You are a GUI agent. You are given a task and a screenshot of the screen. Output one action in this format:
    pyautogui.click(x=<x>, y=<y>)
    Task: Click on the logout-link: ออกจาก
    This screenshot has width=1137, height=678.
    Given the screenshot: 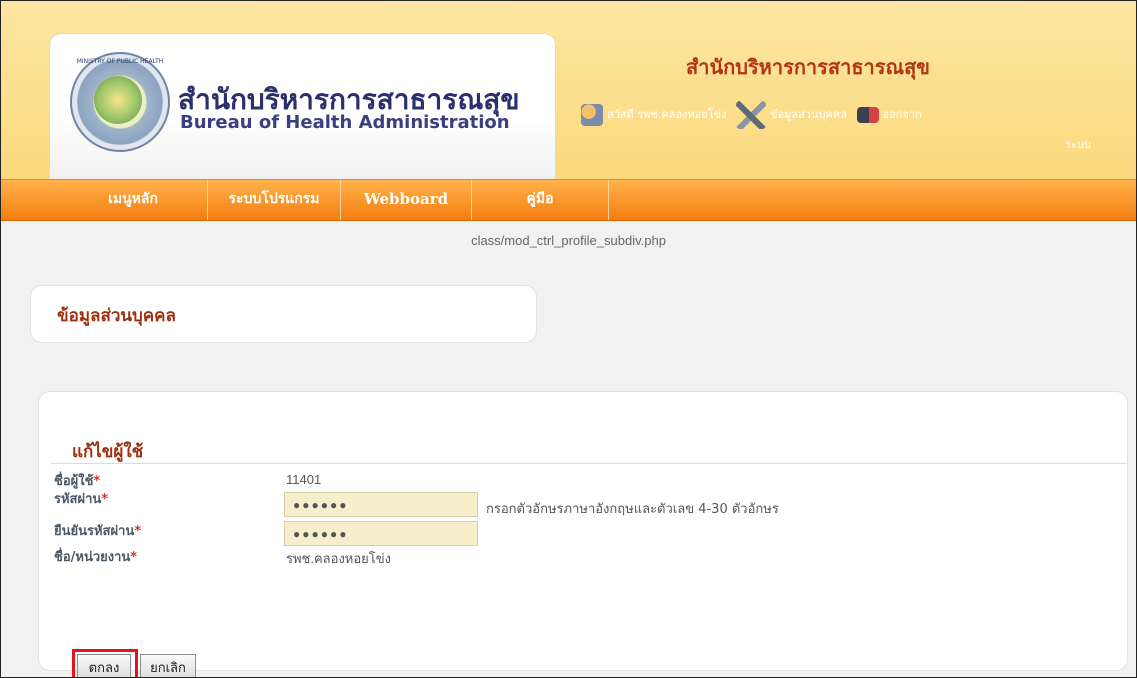 What is the action you would take?
    pyautogui.click(x=889, y=115)
    